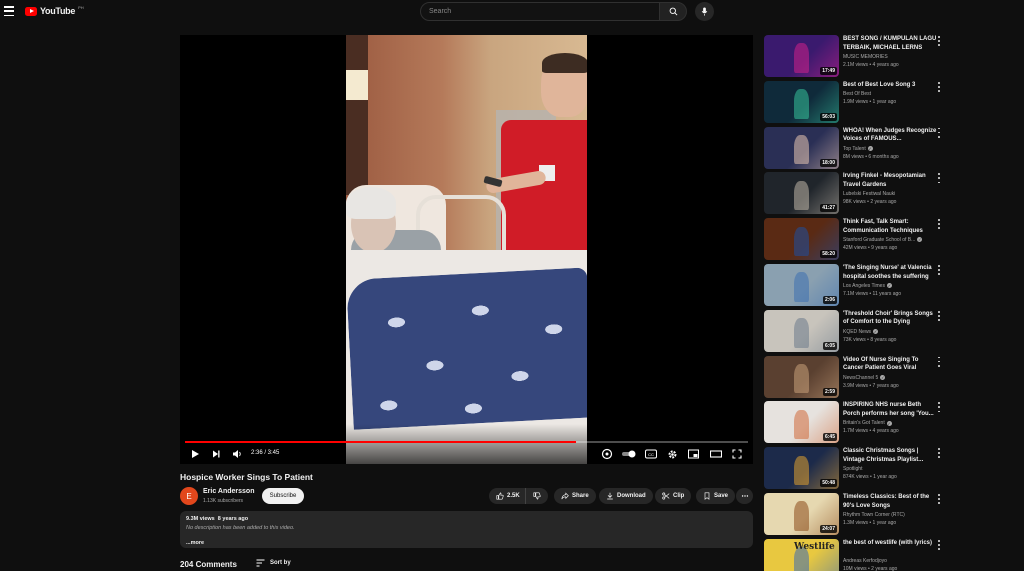 This screenshot has height=571, width=1024. What do you see at coordinates (890, 543) in the screenshot?
I see `recommended-video-title: the best of westlife (with lyrics)` at bounding box center [890, 543].